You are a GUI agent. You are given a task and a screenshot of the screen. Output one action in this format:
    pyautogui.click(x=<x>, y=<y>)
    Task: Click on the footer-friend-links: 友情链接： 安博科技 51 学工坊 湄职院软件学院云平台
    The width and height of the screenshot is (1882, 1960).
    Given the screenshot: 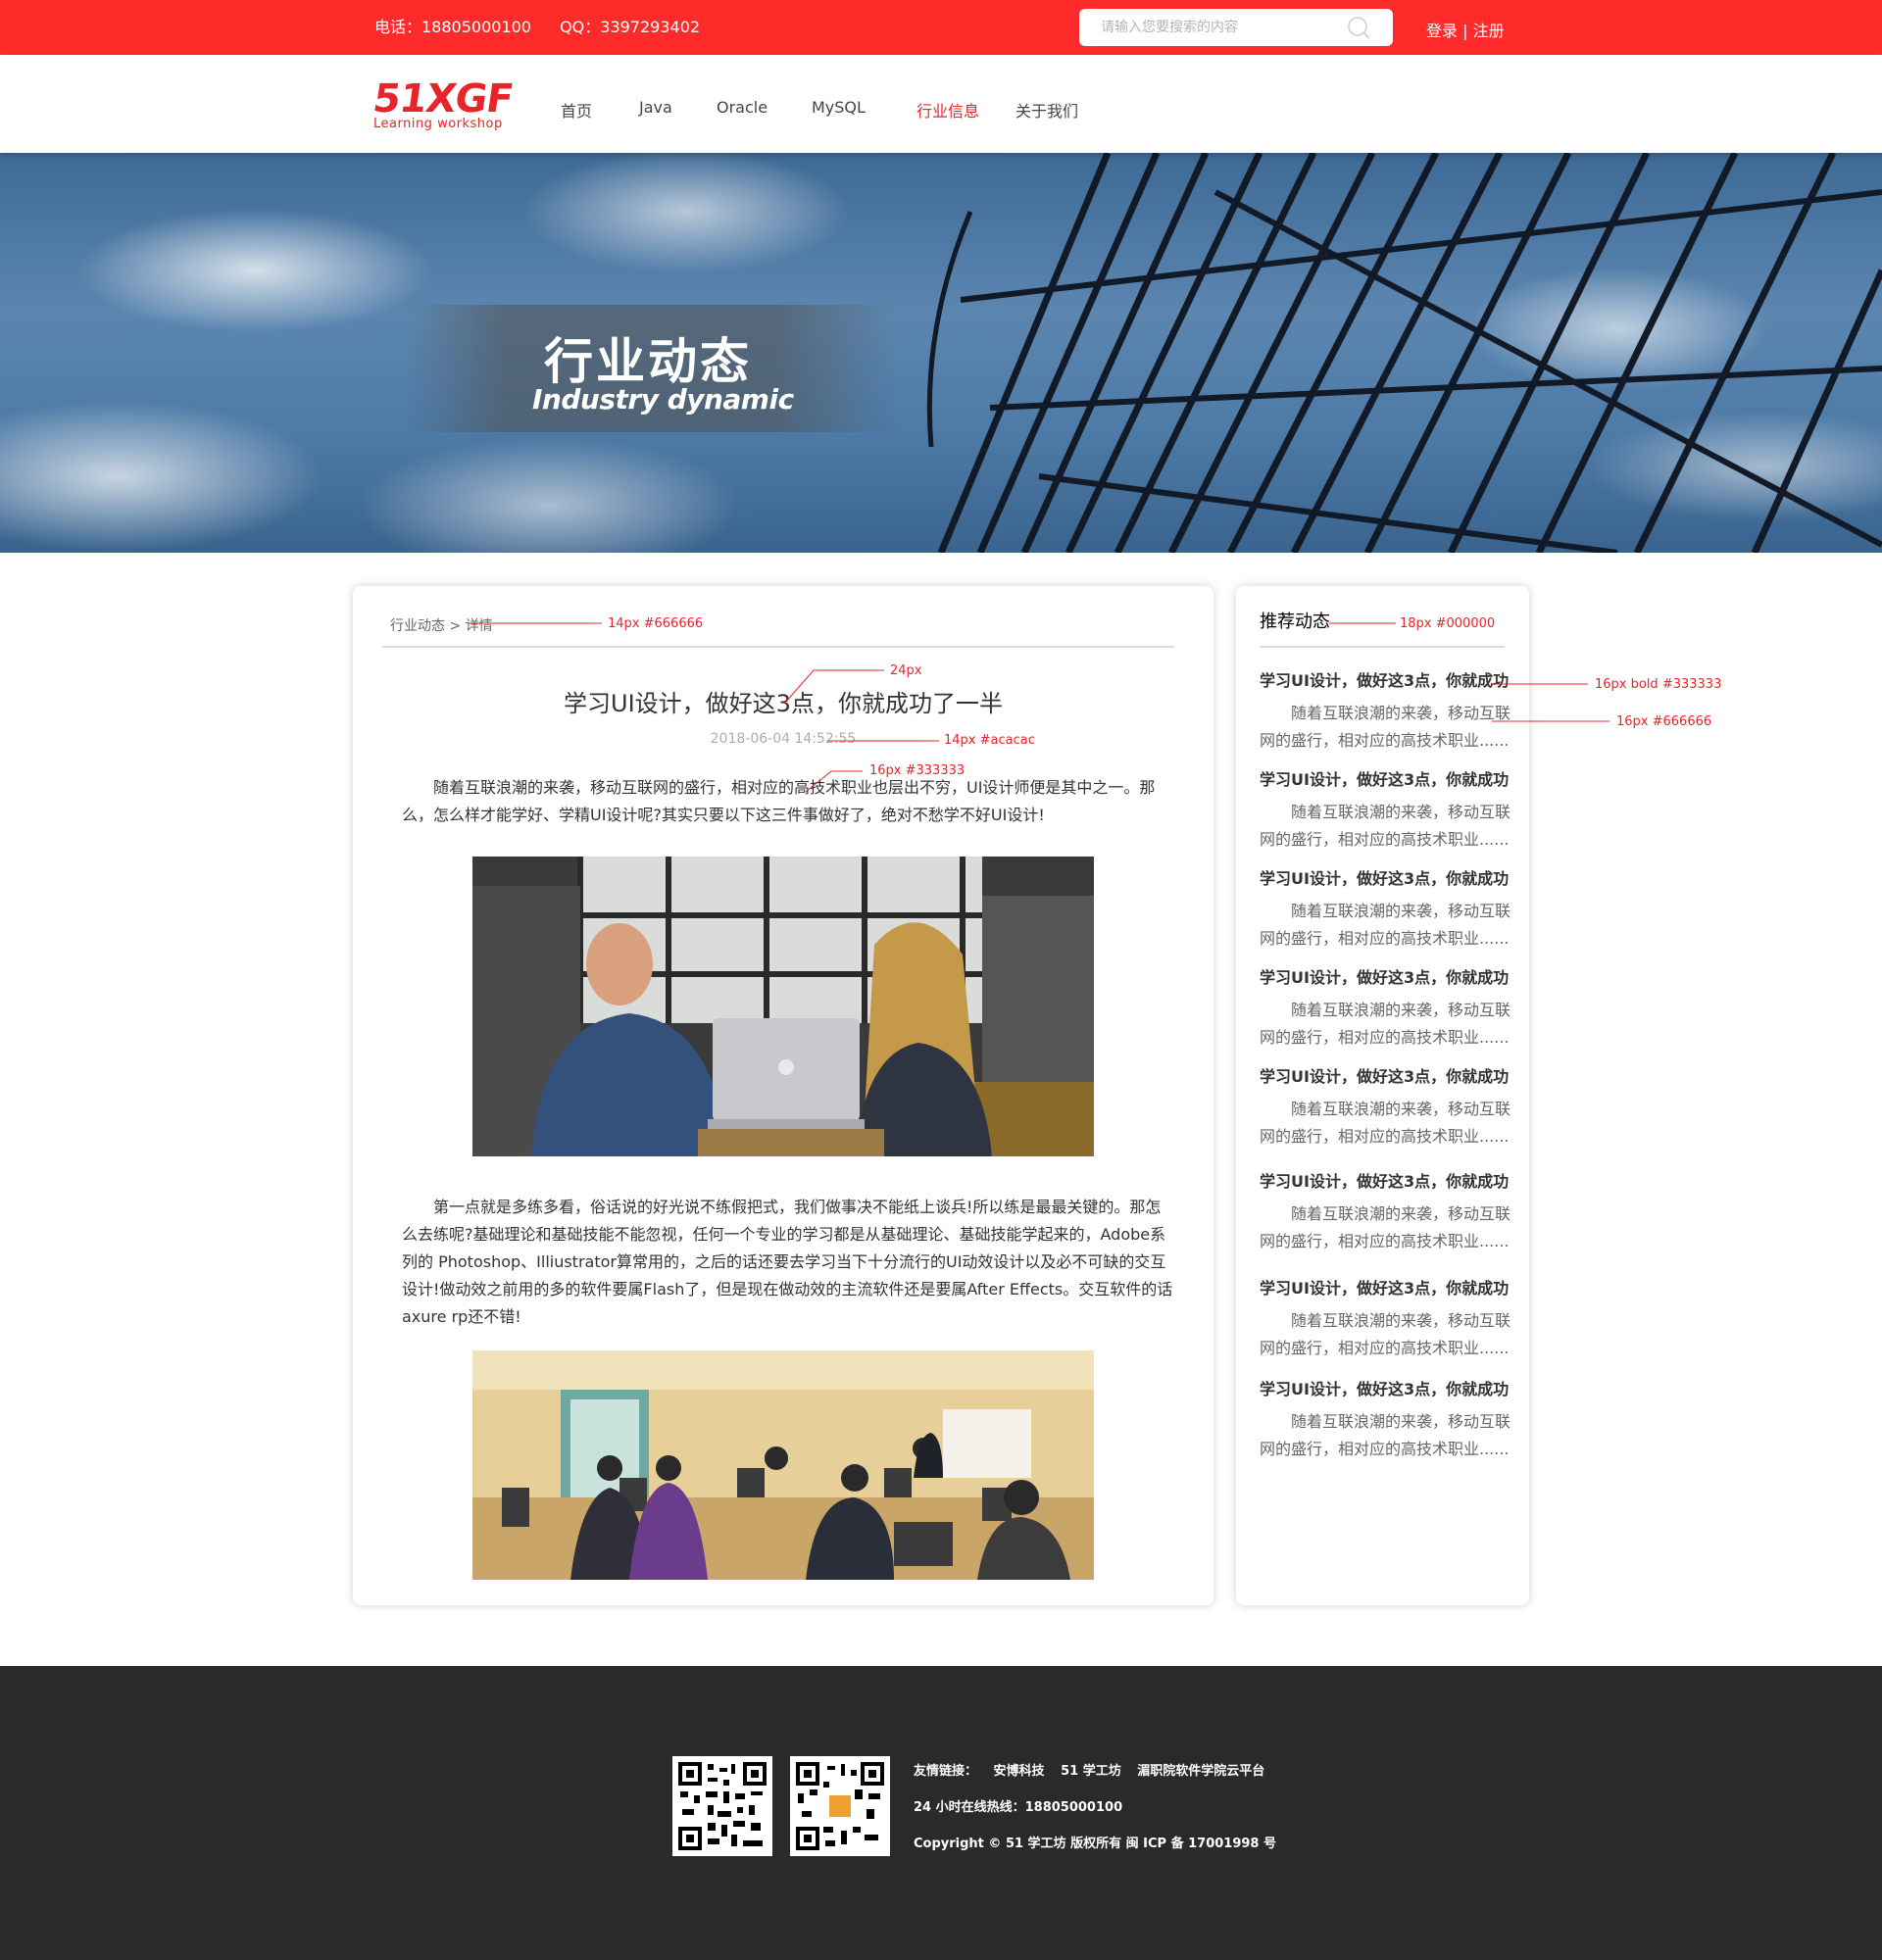 What is the action you would take?
    pyautogui.click(x=1095, y=1769)
    